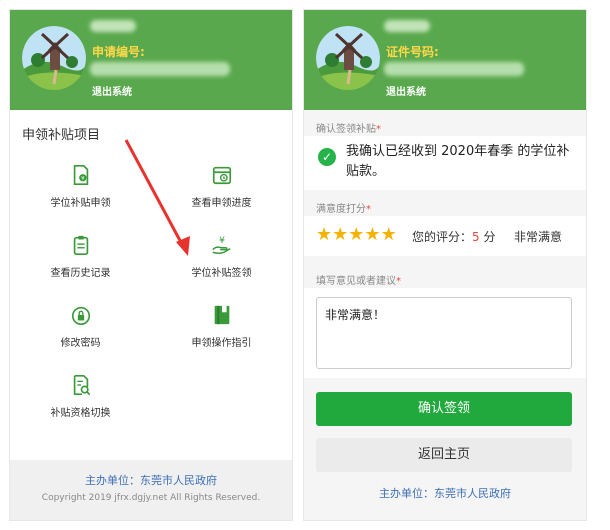  I want to click on confirm-sign-button: 确认签领, so click(444, 409).